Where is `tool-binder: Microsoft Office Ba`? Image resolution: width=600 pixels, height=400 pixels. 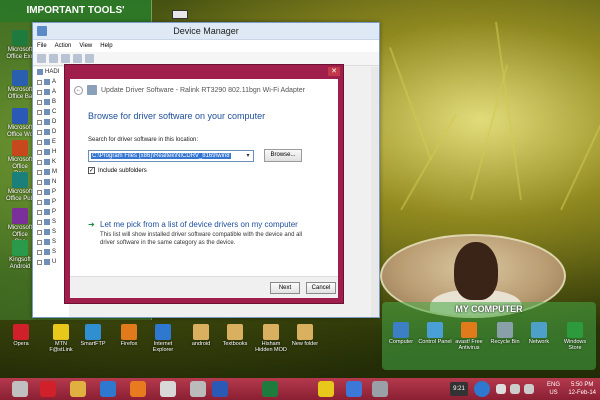 tool-binder: Microsoft Office Ba is located at coordinates (20, 85).